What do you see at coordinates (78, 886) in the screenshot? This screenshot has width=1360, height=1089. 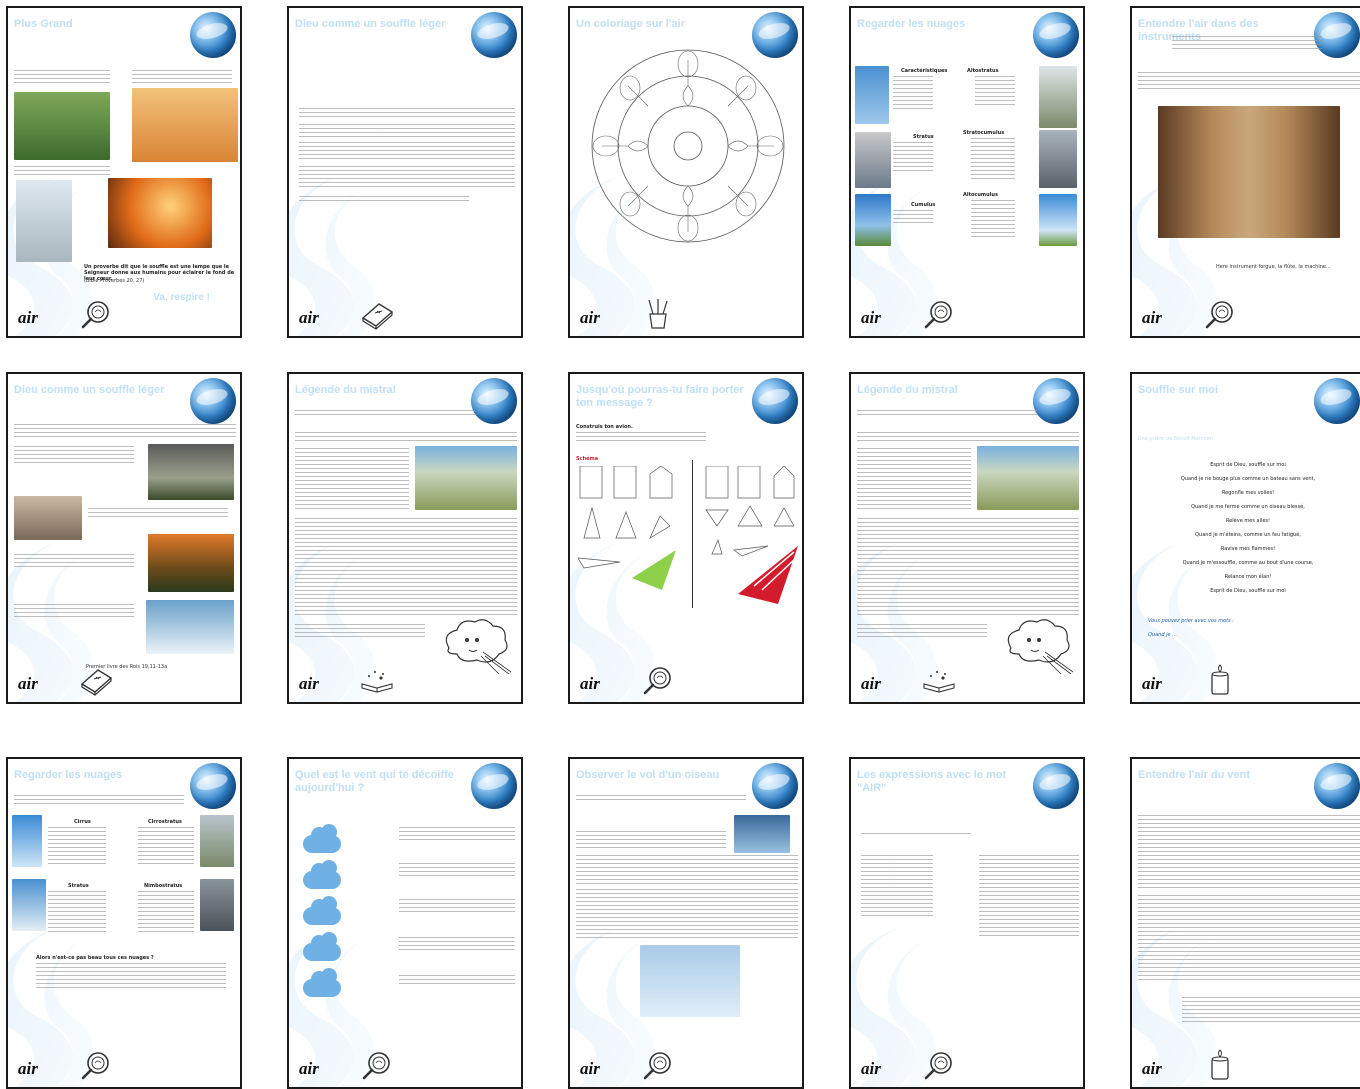 I see `cloud-label: Stratus` at bounding box center [78, 886].